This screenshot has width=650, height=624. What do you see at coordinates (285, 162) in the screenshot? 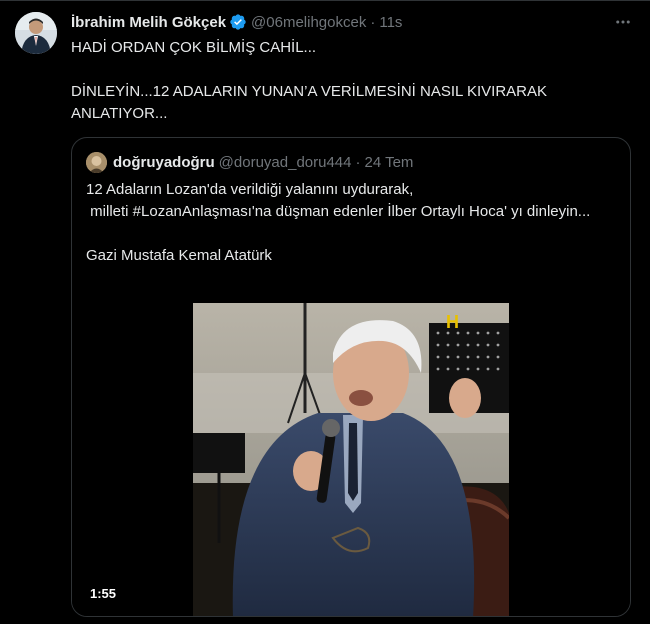
I see `quoted-author-handle: @doruyad_doru444` at bounding box center [285, 162].